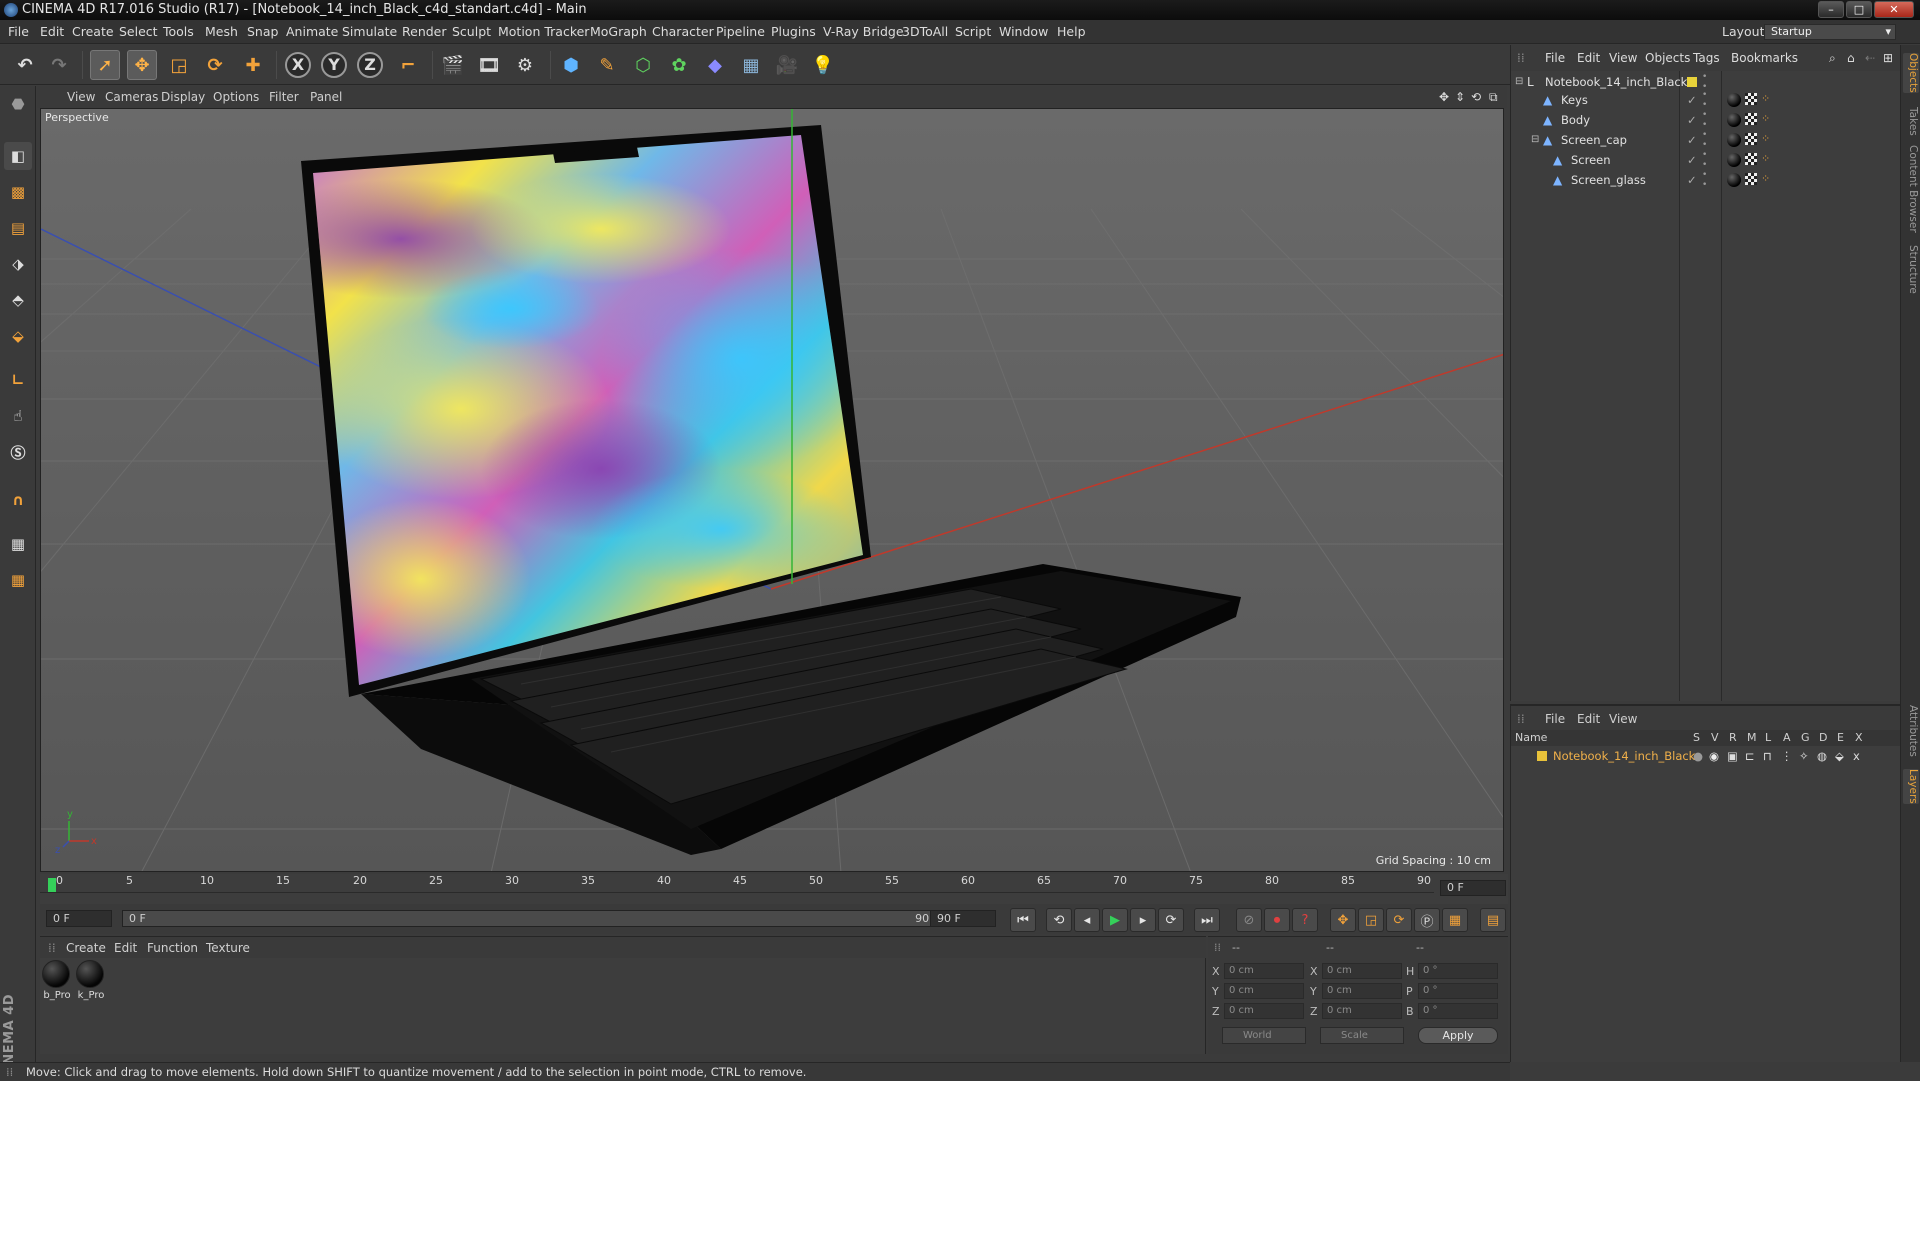 The height and width of the screenshot is (1234, 1920). What do you see at coordinates (284, 97) in the screenshot?
I see `viewport-menu-filter: Filter` at bounding box center [284, 97].